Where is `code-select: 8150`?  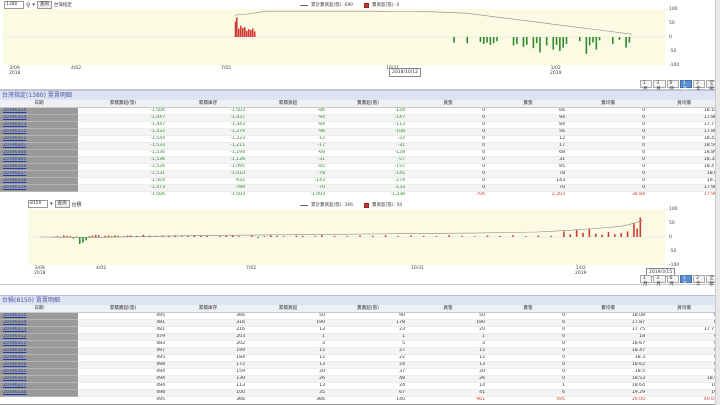 code-select: 8150 is located at coordinates (38, 204).